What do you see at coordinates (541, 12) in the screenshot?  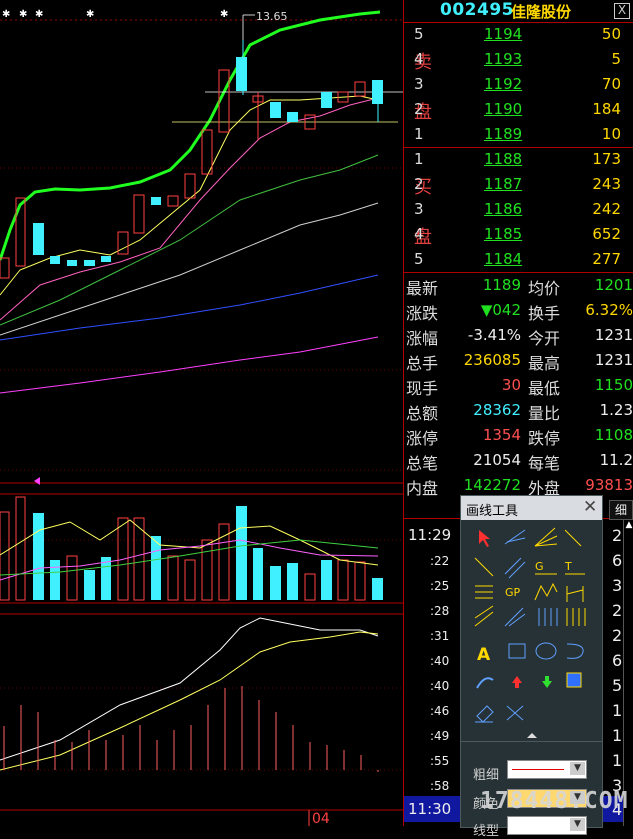 I see `stock-name: 佳隆股份` at bounding box center [541, 12].